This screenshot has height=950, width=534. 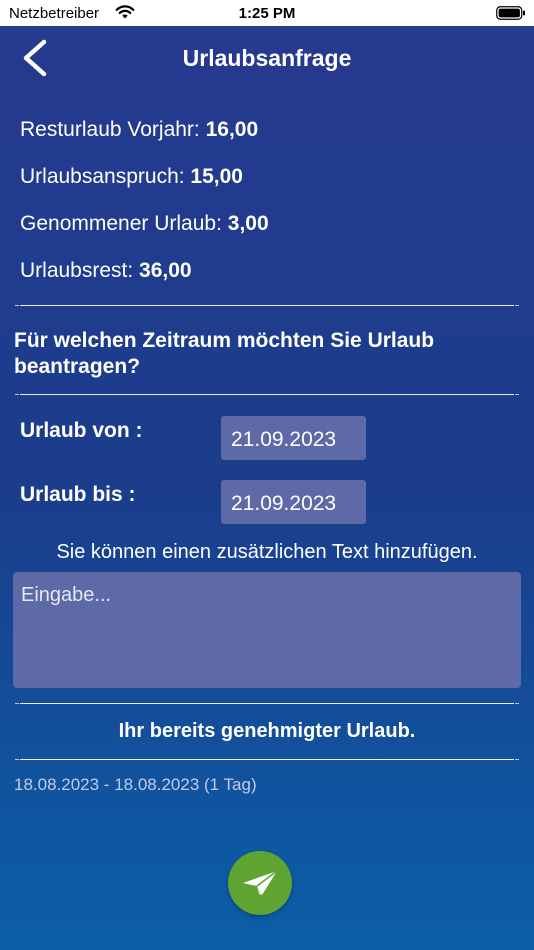 I want to click on stat-label: Resturlaub Vorjahr:, so click(x=113, y=129).